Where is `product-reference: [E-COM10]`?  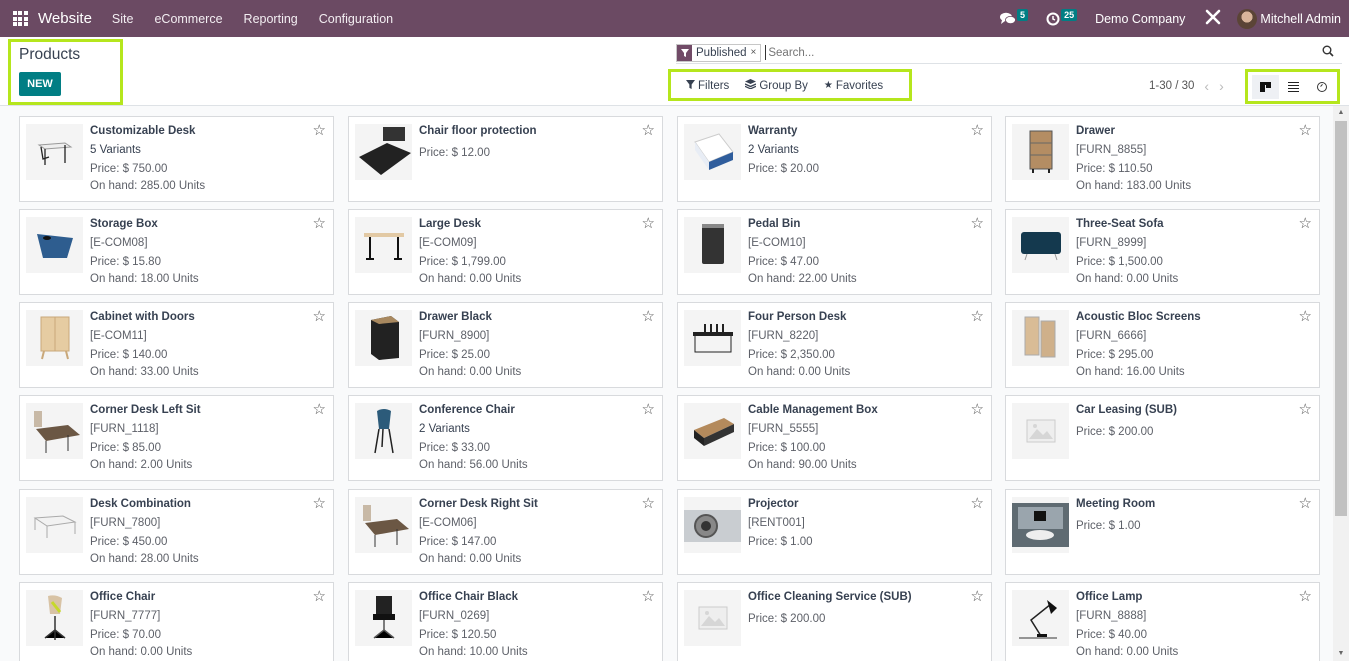
product-reference: [E-COM10] is located at coordinates (777, 243).